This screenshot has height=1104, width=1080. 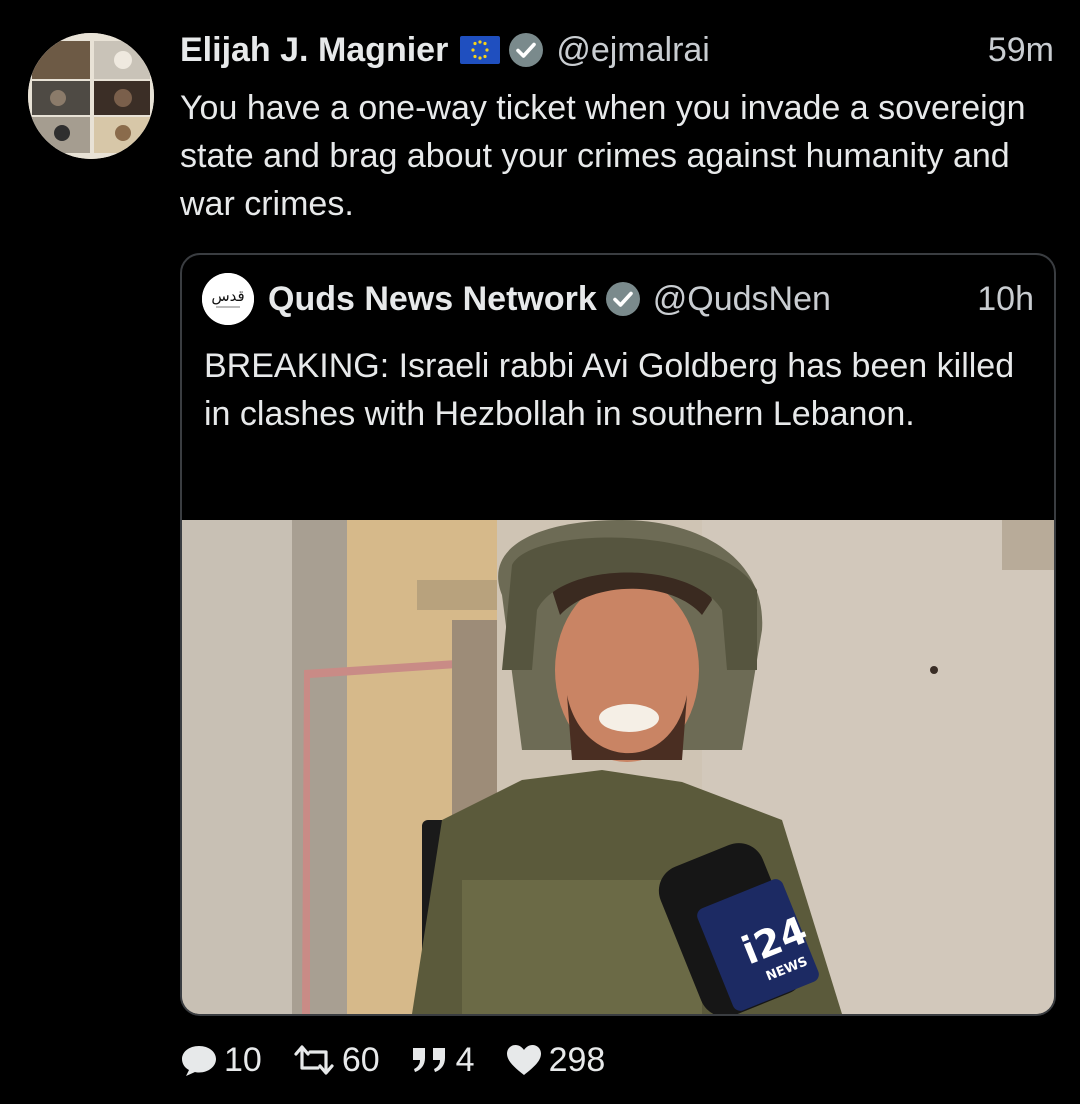 I want to click on reply-button: 10, so click(x=221, y=1060).